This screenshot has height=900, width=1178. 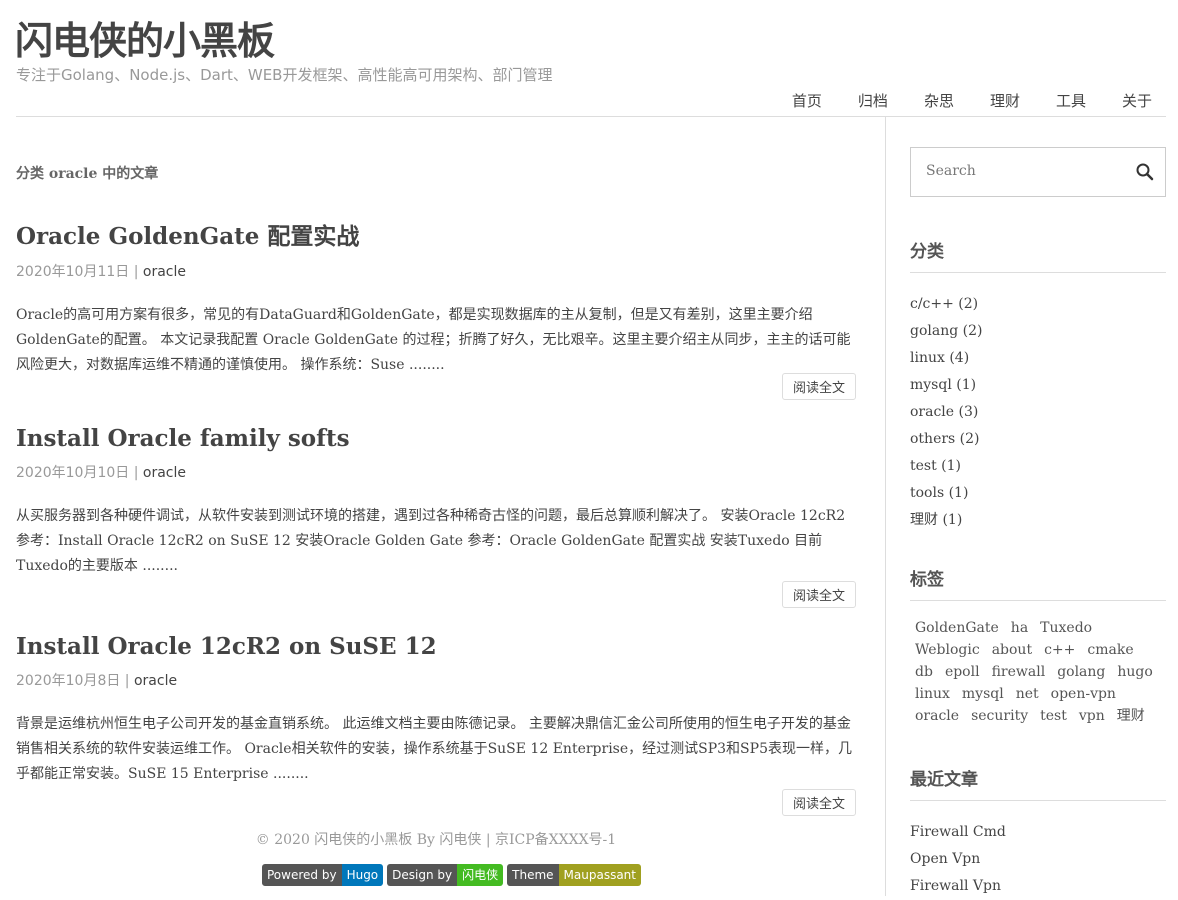 I want to click on tag-link: linux, so click(x=932, y=694).